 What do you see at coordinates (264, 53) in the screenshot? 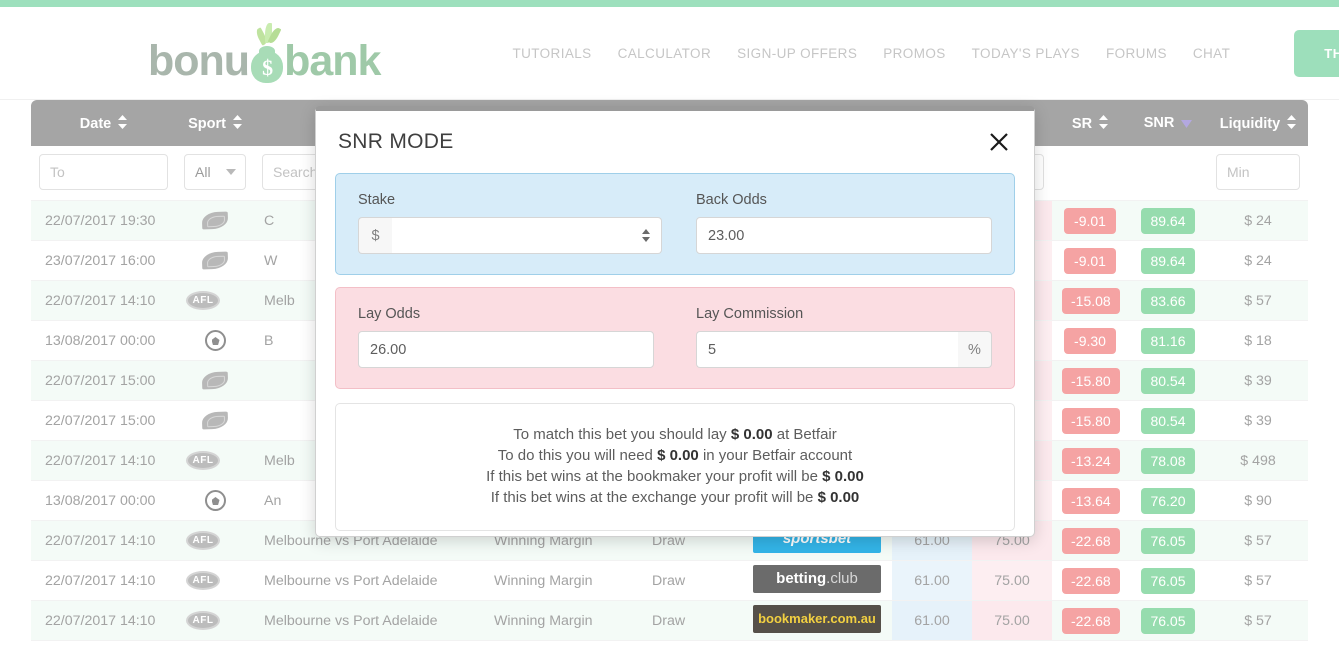
I see `site-logo: bonu $ bank` at bounding box center [264, 53].